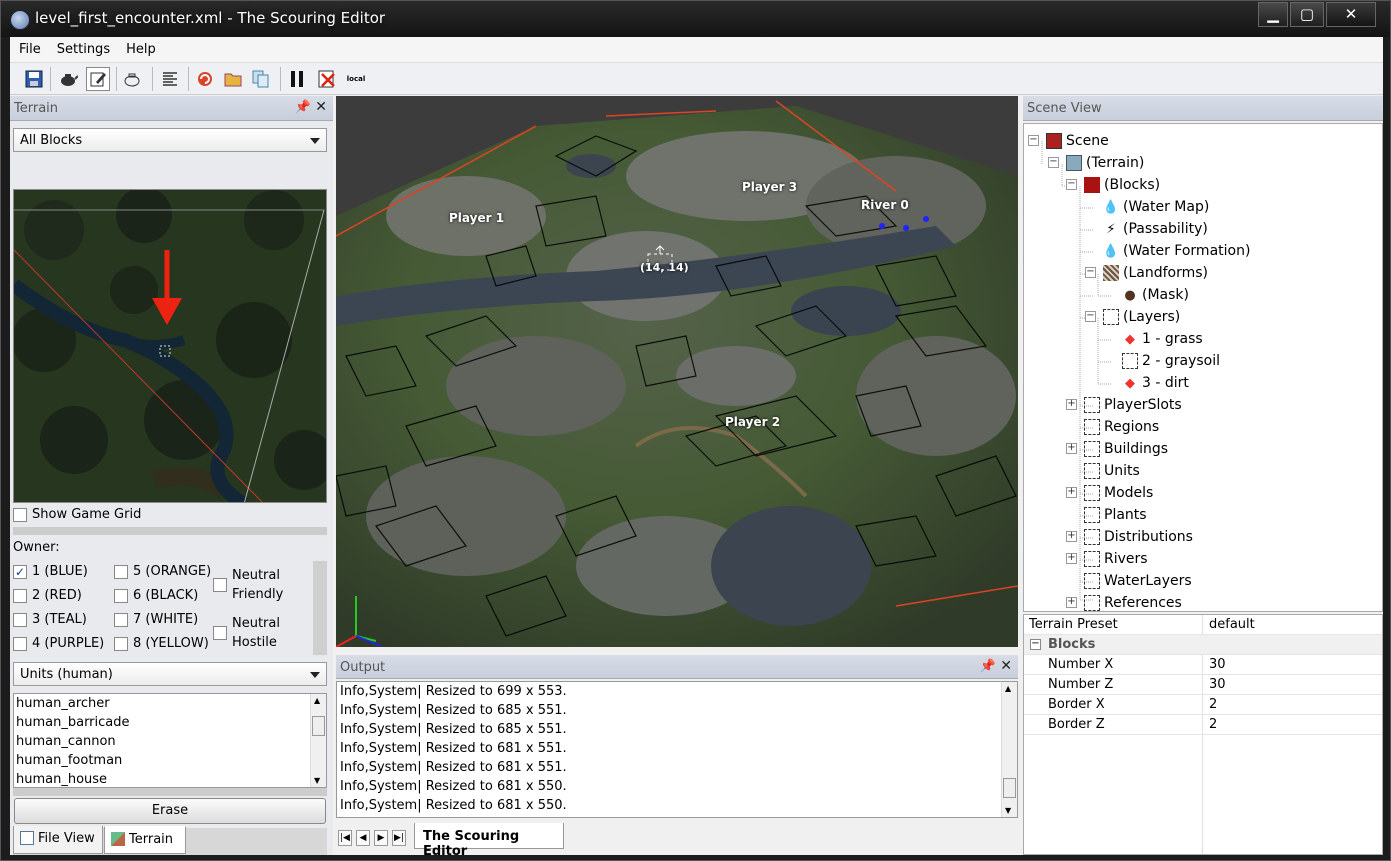 The image size is (1391, 861). Describe the element at coordinates (1113, 185) in the screenshot. I see `tree-node-blocks: − (Blocks)` at that location.